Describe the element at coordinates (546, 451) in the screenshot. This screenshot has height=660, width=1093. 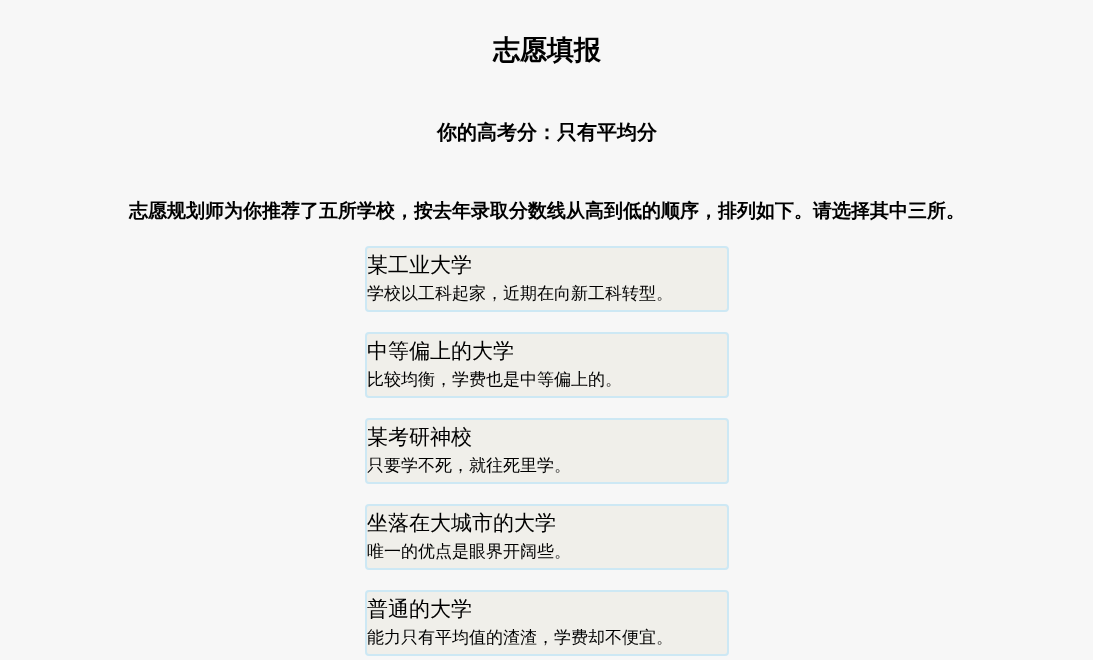
I see `school-option: 某考研神校 只要学不死，就往死里学。` at that location.